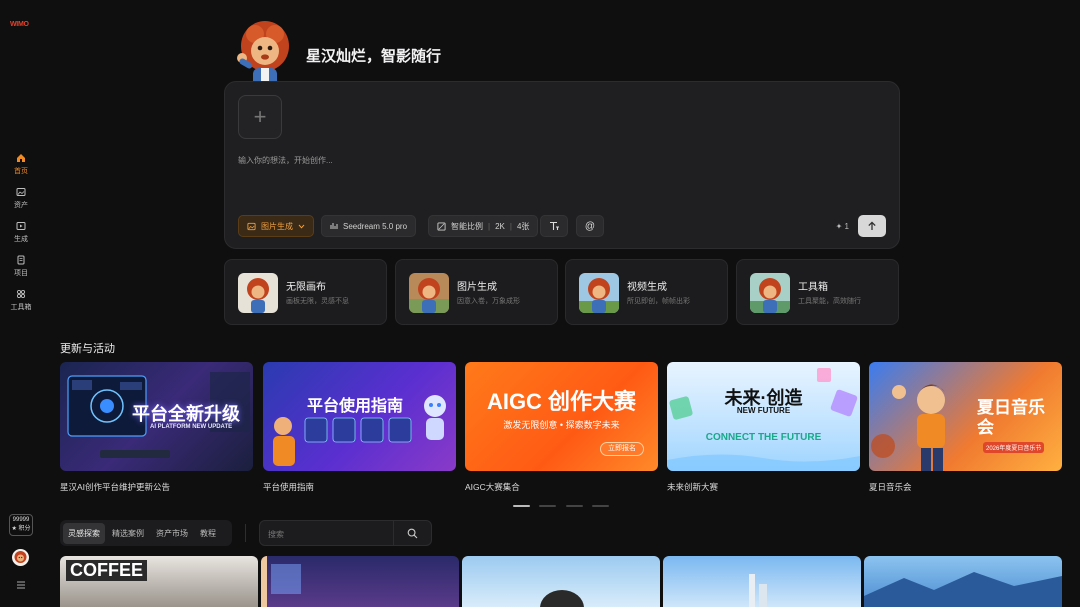 The image size is (1080, 607). What do you see at coordinates (476, 292) in the screenshot?
I see `feature-card-image-gen: 图片生成 因意入卷，万象成形` at bounding box center [476, 292].